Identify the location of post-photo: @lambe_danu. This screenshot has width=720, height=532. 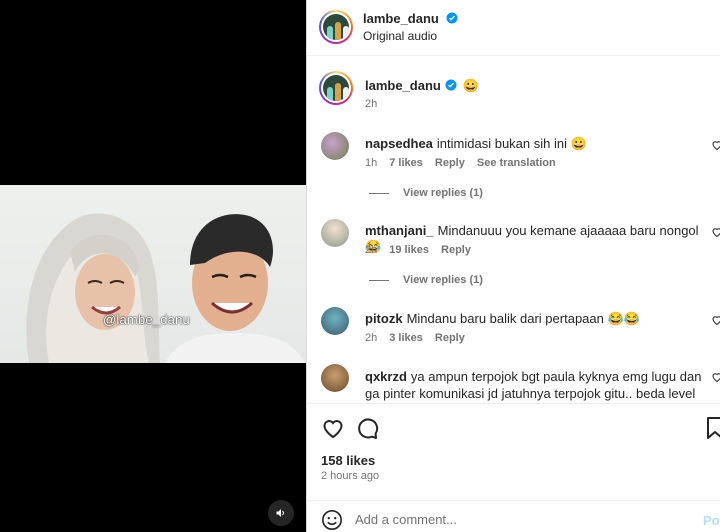
(153, 274).